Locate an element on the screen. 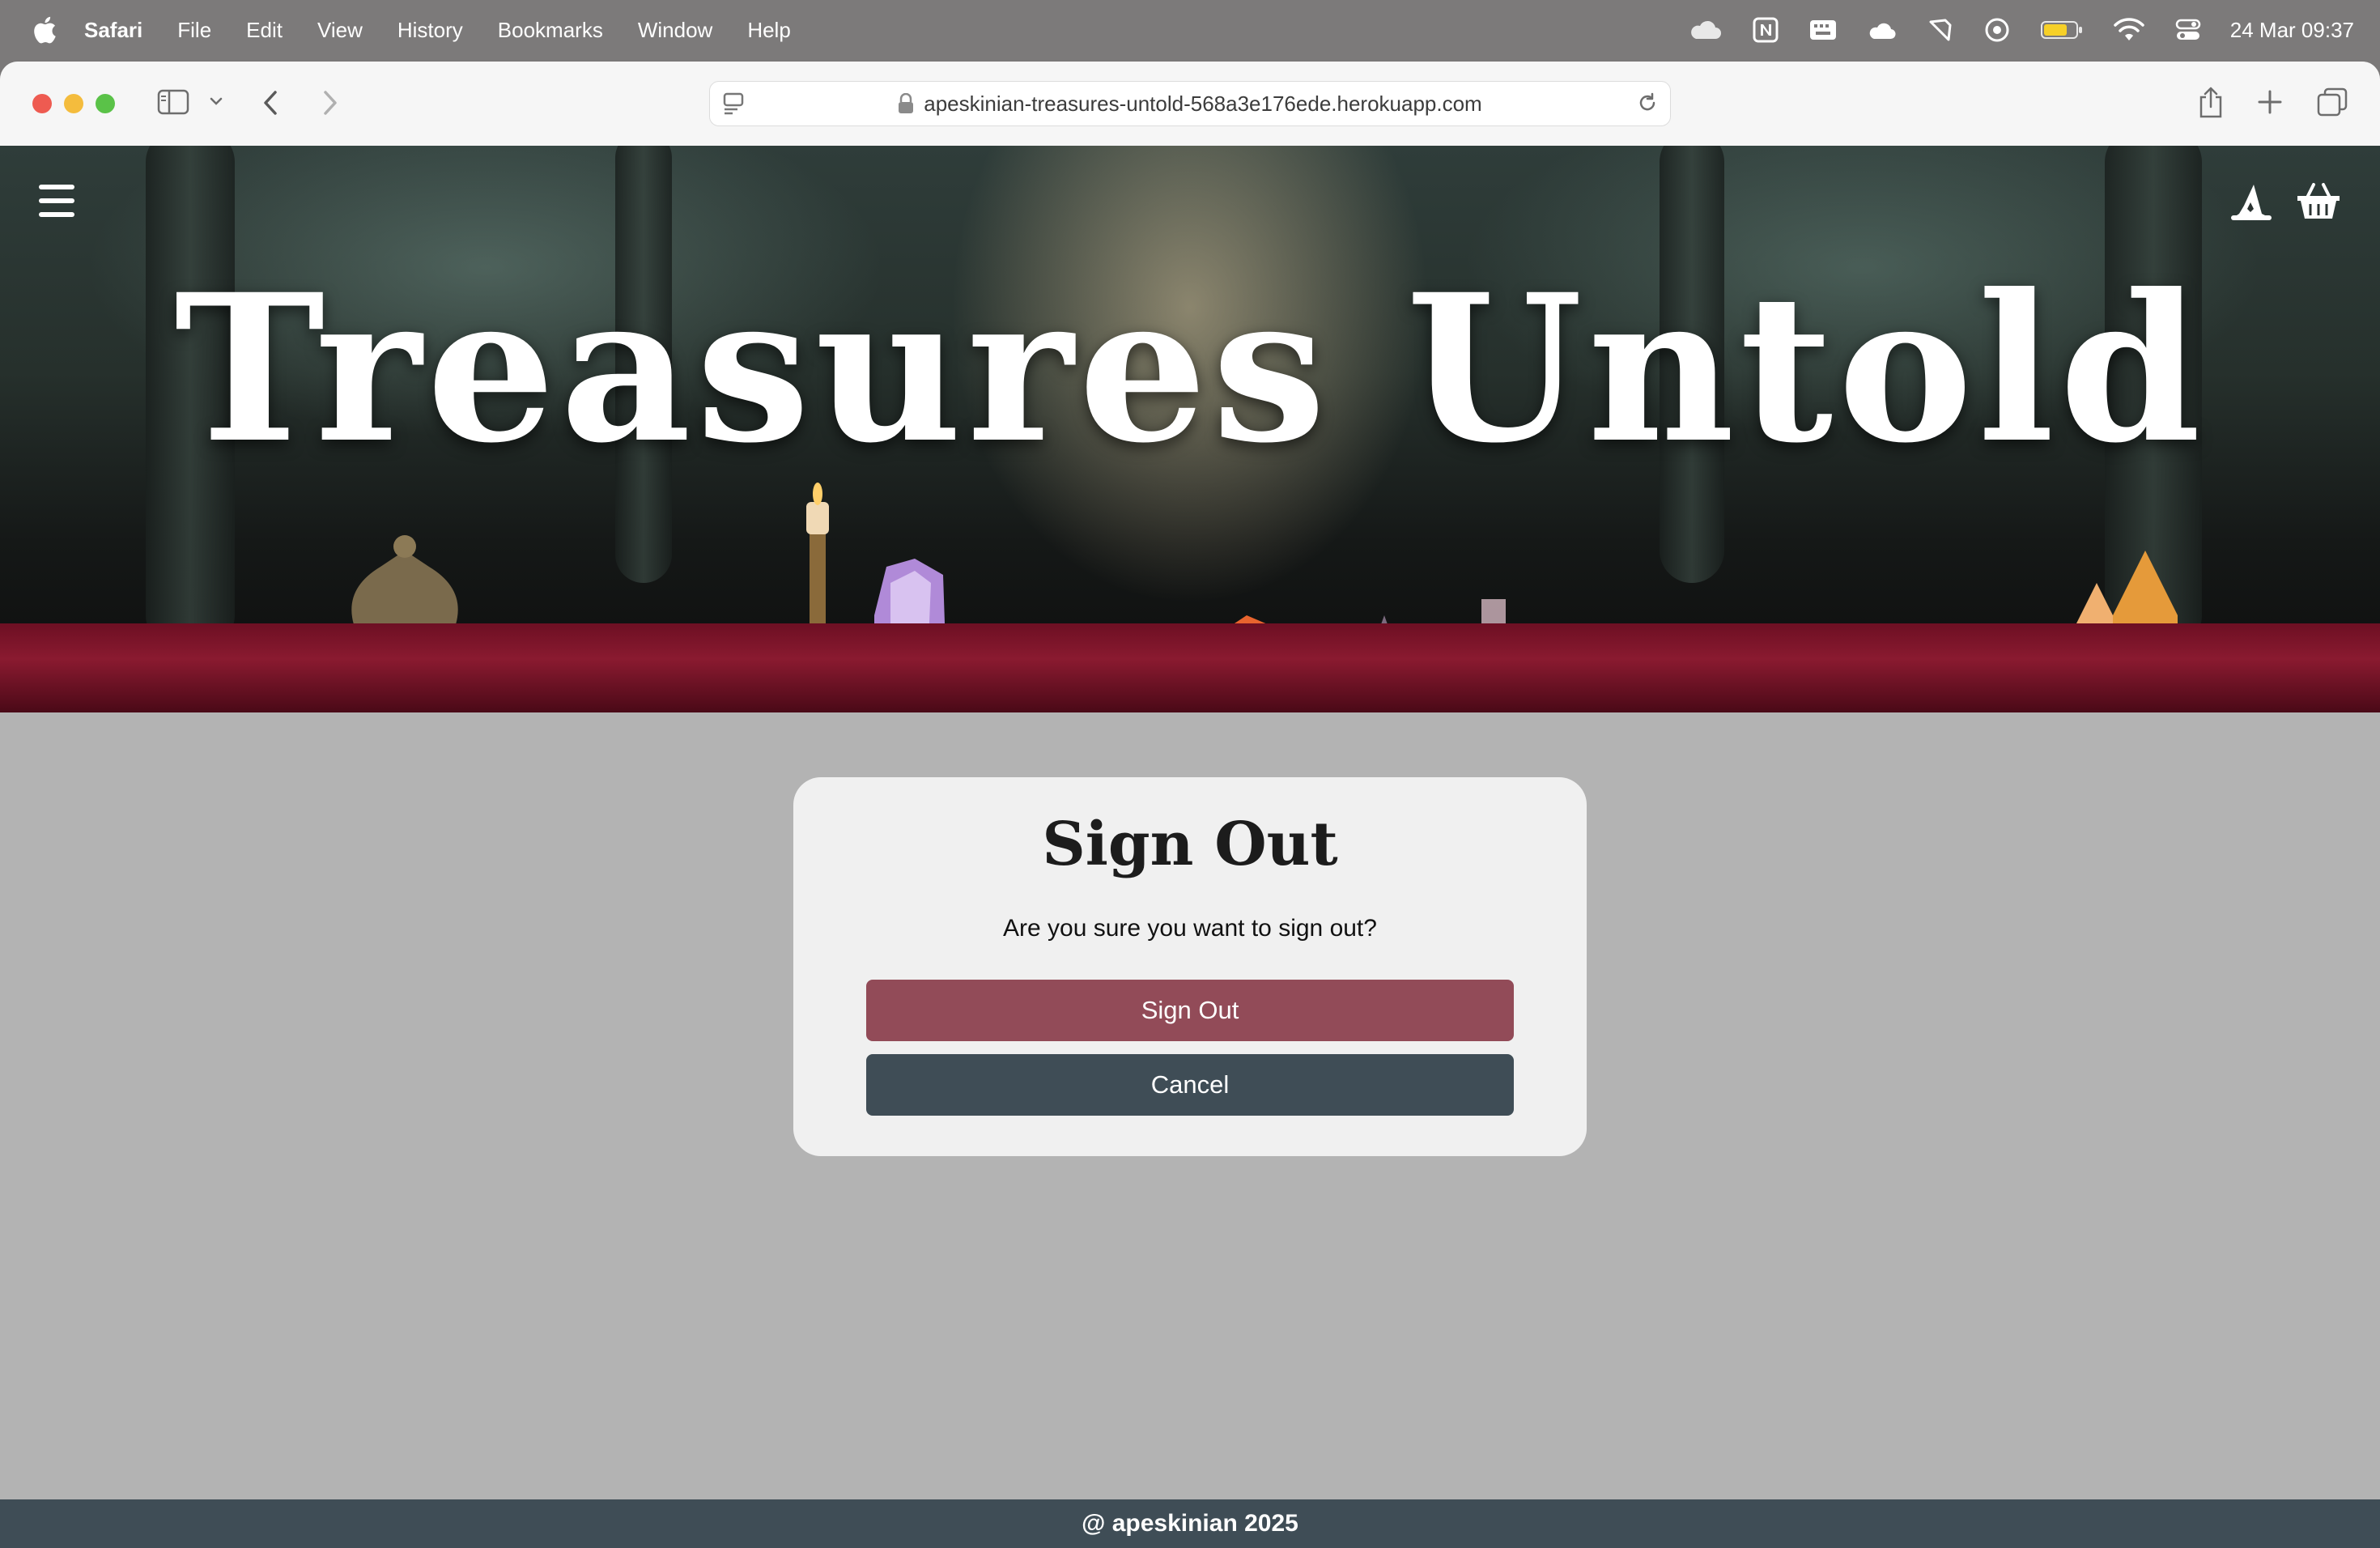  lock-icon is located at coordinates (906, 104).